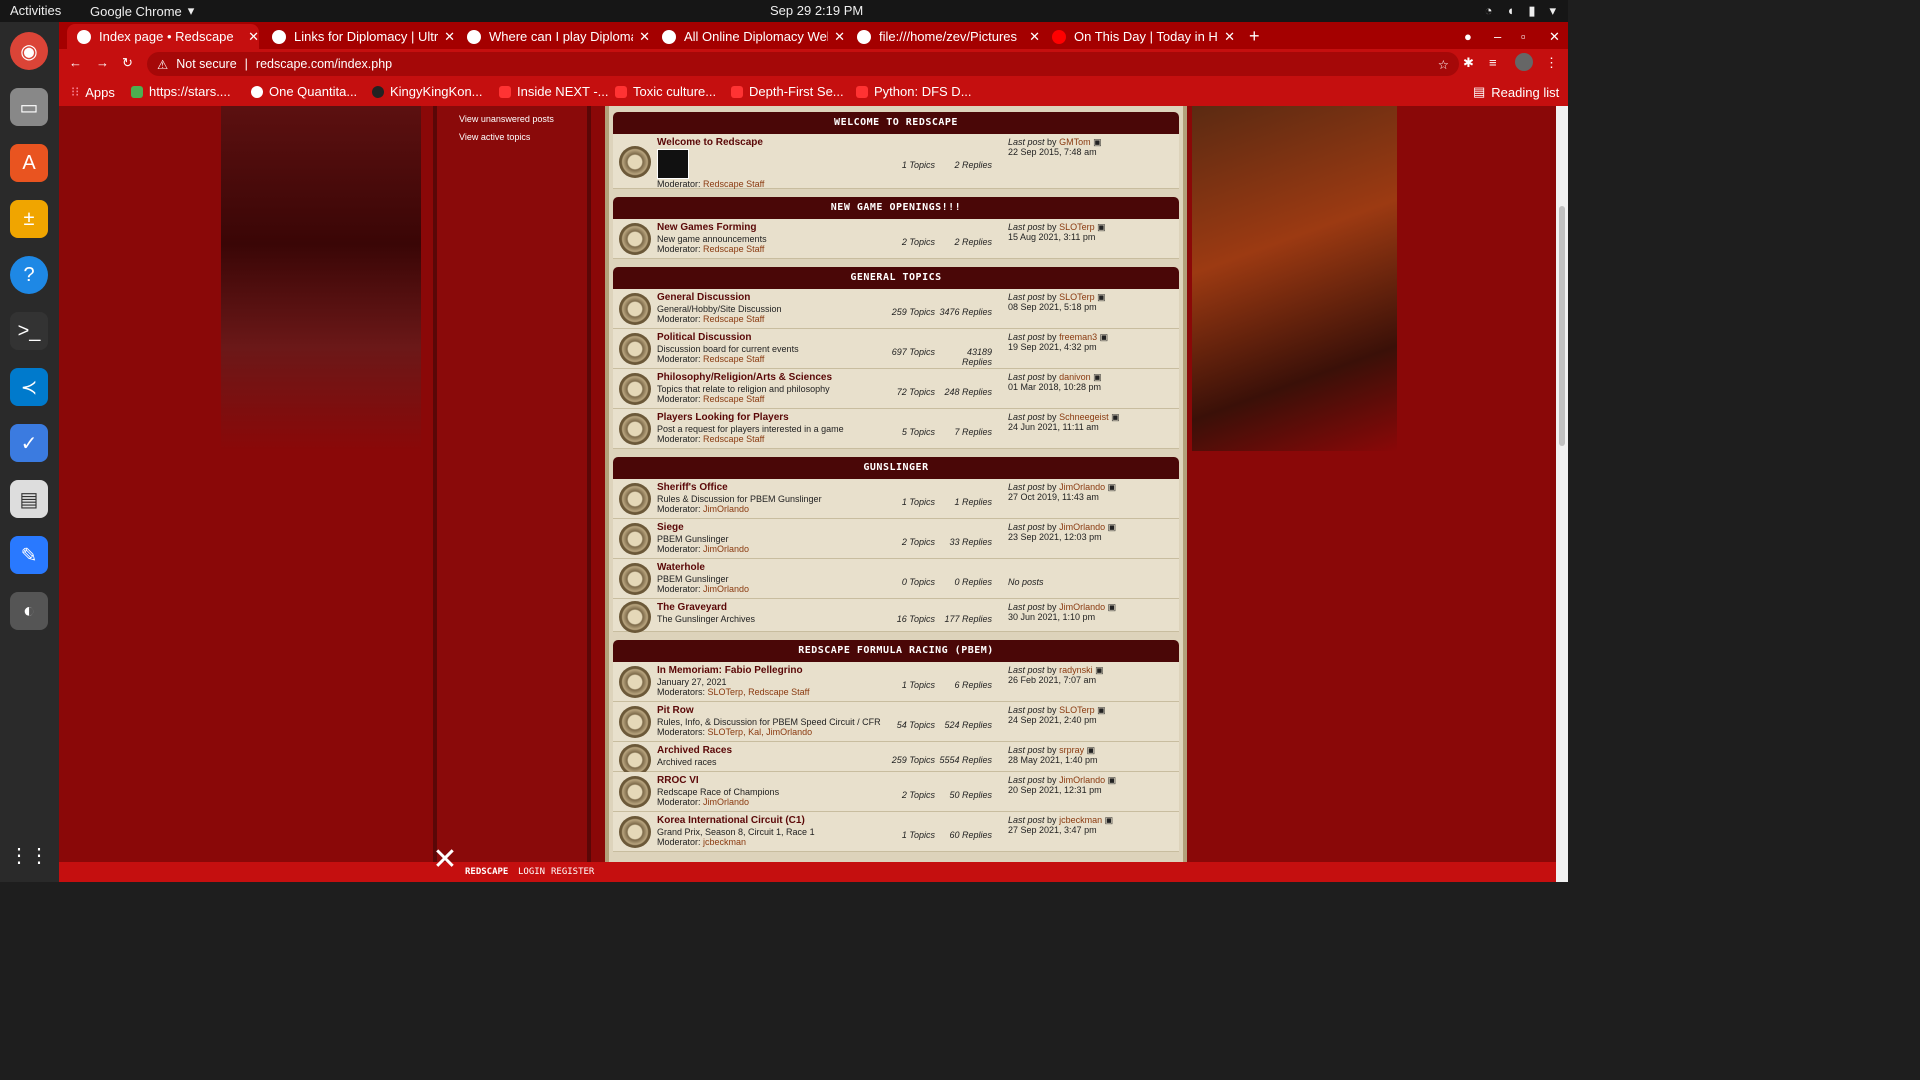  I want to click on brand-label: REDSCAPE, so click(486, 872).